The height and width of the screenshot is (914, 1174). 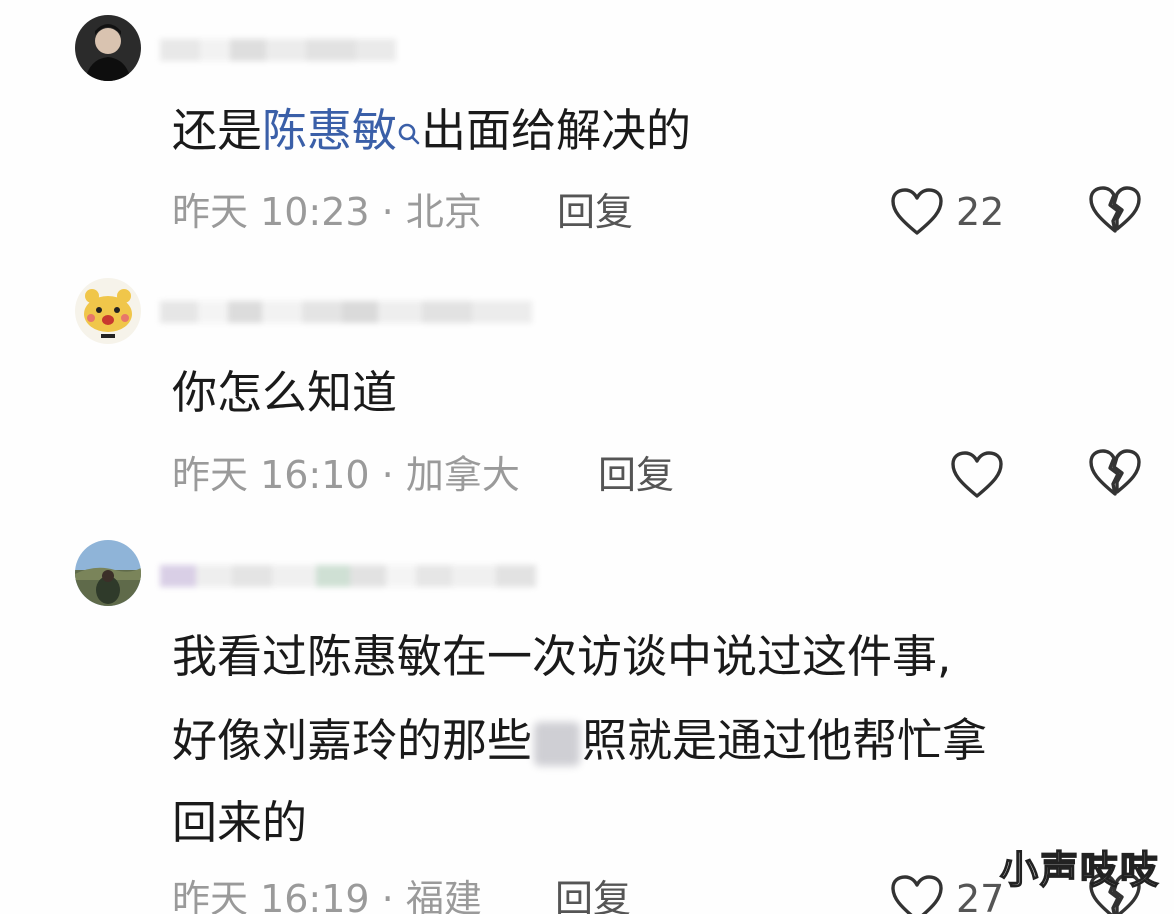 What do you see at coordinates (409, 122) in the screenshot?
I see `search-icon` at bounding box center [409, 122].